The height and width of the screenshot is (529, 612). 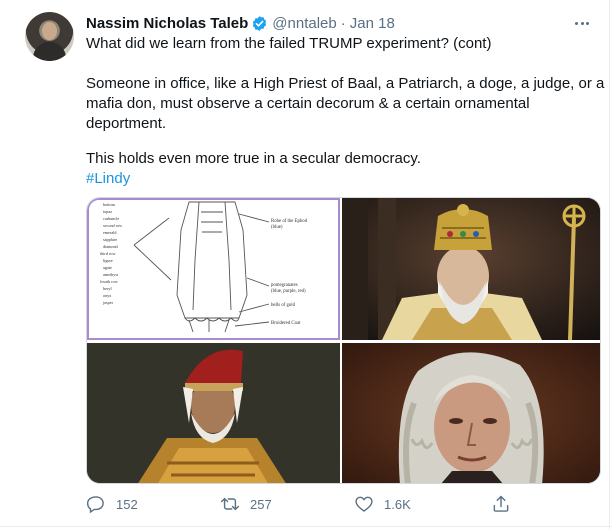 I want to click on reply-count: 152, so click(x=127, y=504).